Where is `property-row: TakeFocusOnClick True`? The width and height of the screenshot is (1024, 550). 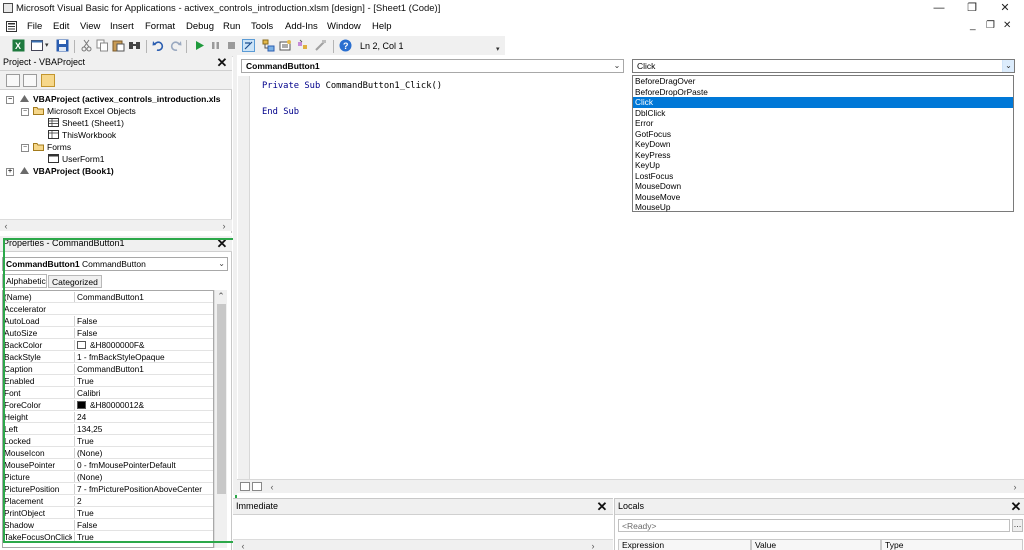 property-row: TakeFocusOnClick True is located at coordinates (108, 537).